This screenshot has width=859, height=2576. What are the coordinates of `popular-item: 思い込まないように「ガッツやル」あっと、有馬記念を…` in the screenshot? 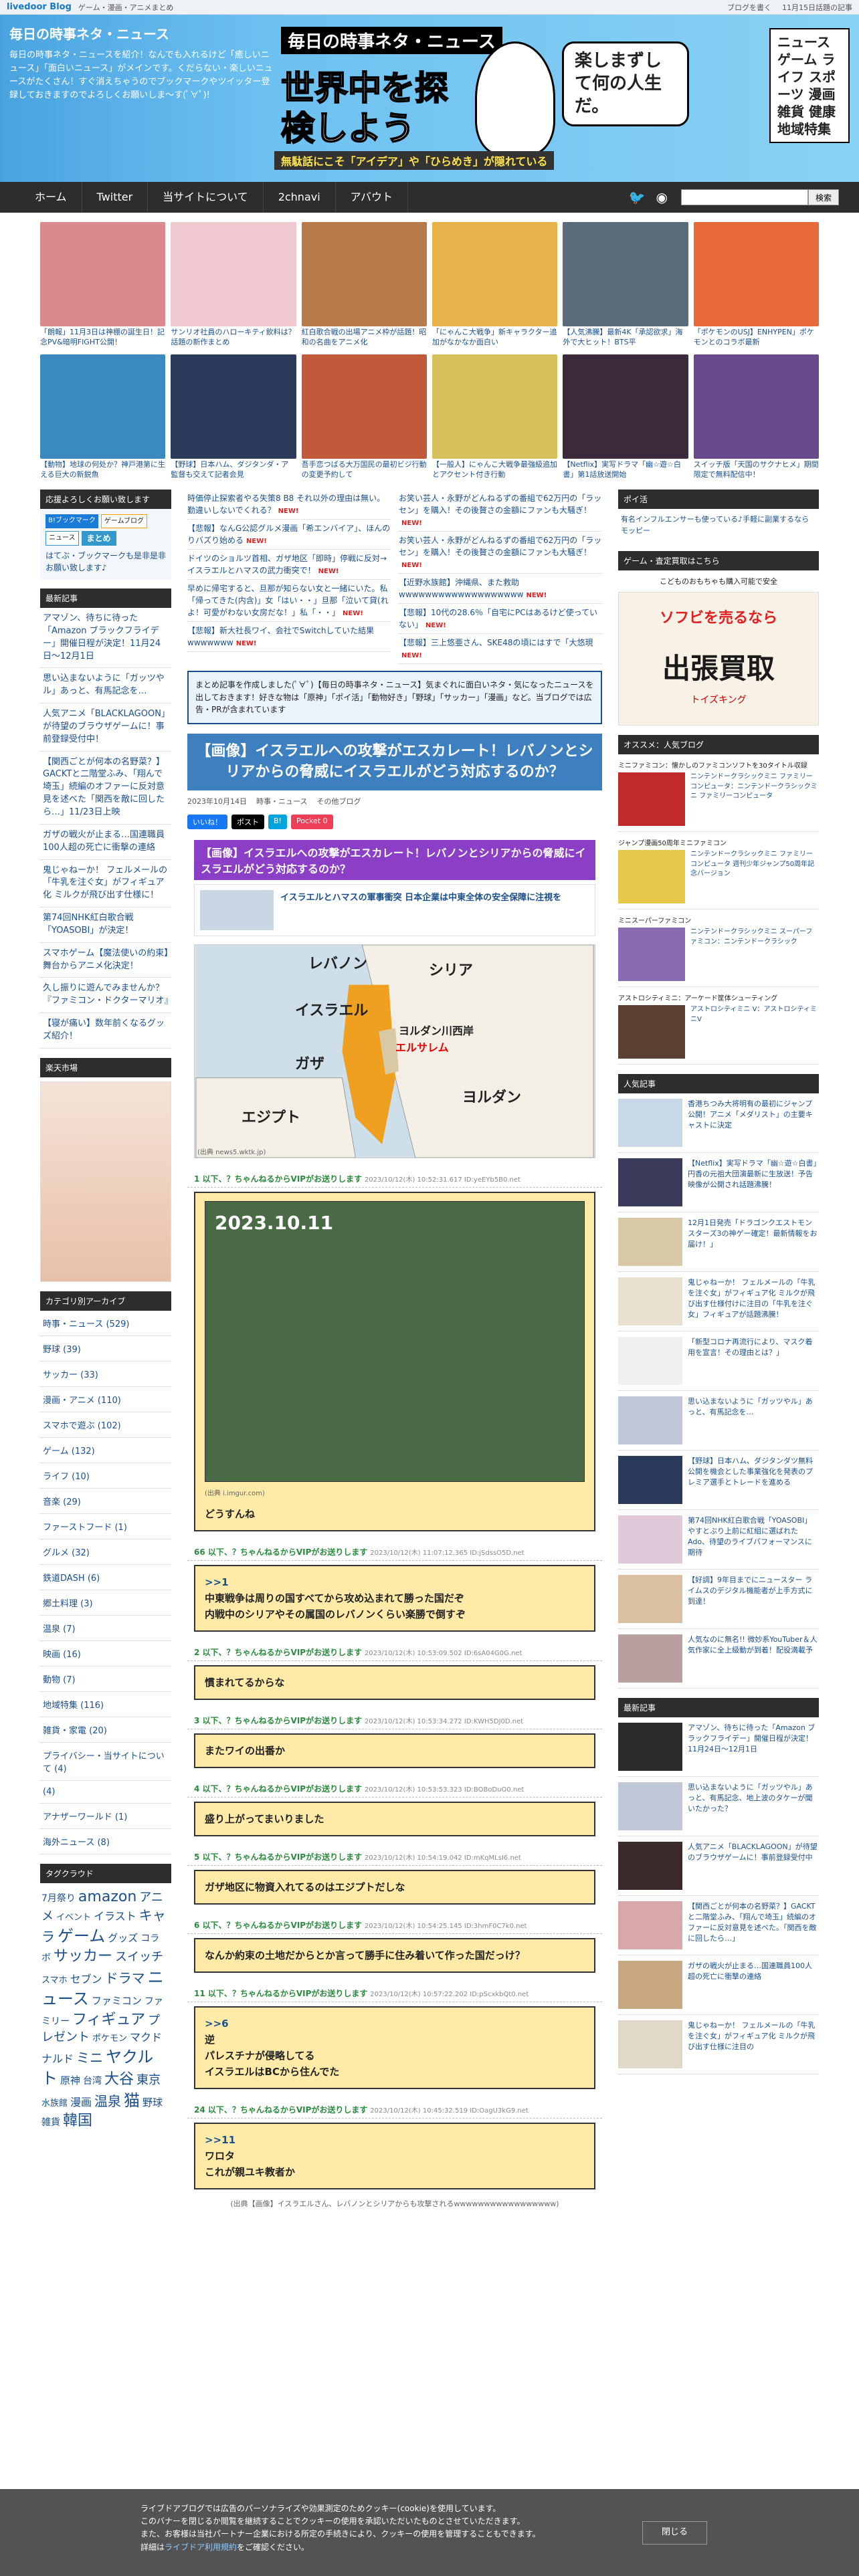 It's located at (718, 1421).